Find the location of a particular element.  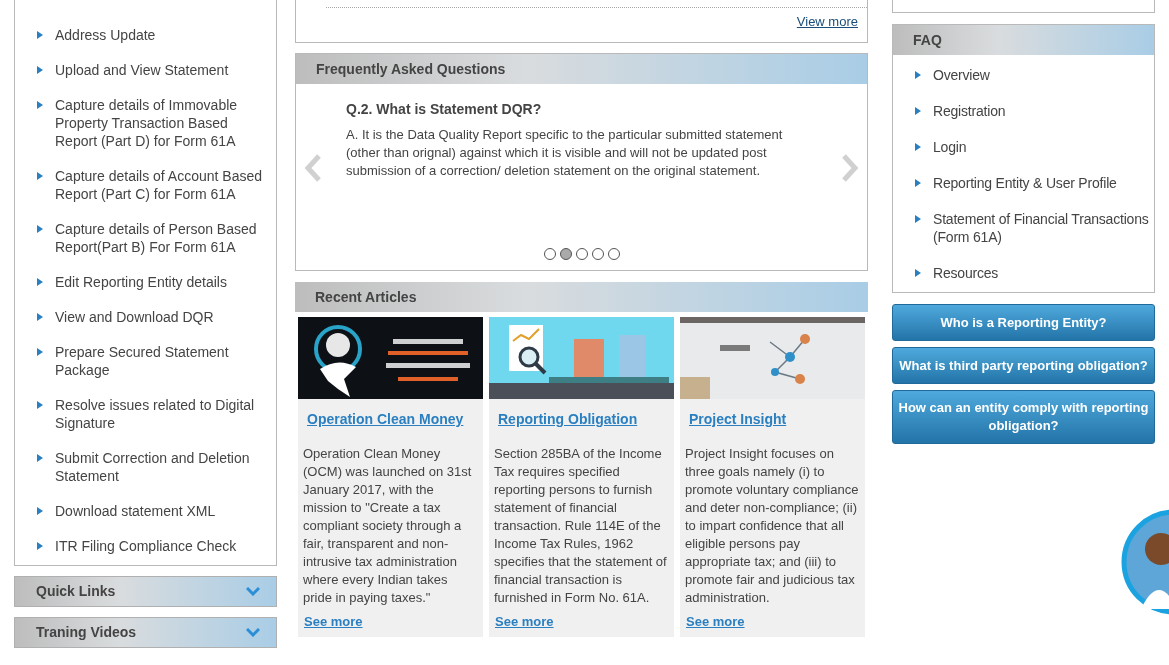

menu-link: Address Update is located at coordinates (105, 35).